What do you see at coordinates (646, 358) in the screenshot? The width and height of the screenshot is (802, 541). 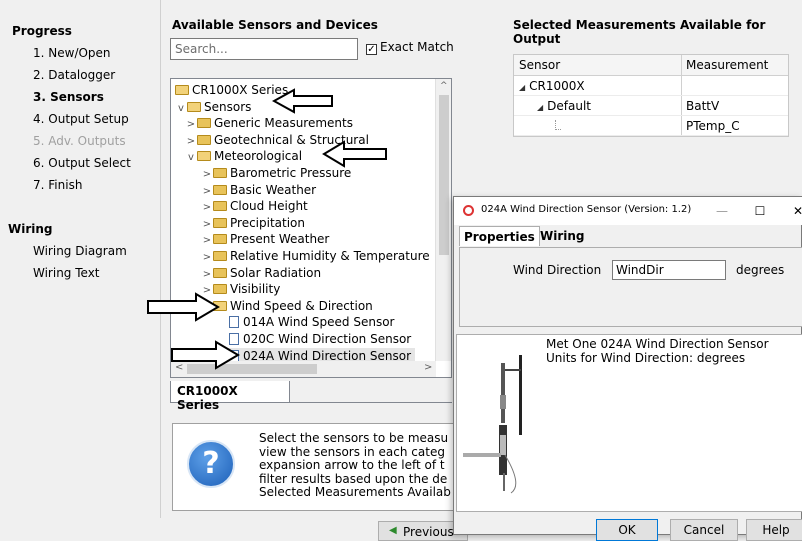 I see `sensor-description-line2: Units for Wind Direction: degrees` at bounding box center [646, 358].